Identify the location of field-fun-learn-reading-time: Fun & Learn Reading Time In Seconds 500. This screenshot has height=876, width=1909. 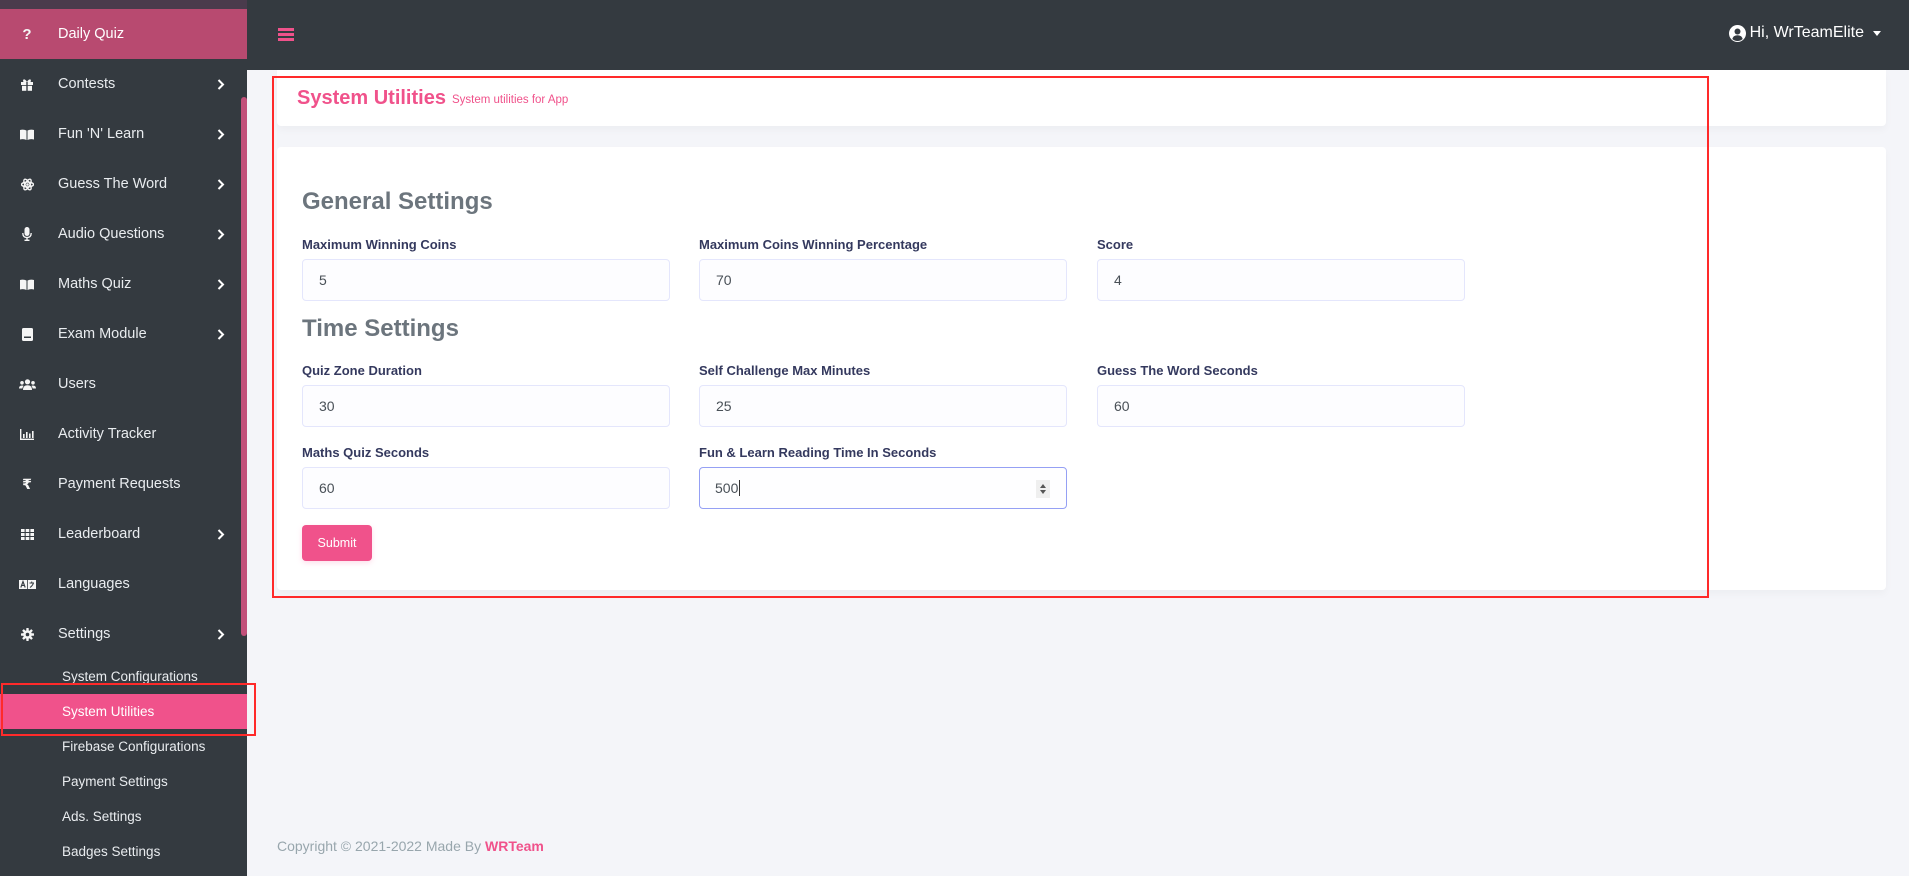
(883, 477).